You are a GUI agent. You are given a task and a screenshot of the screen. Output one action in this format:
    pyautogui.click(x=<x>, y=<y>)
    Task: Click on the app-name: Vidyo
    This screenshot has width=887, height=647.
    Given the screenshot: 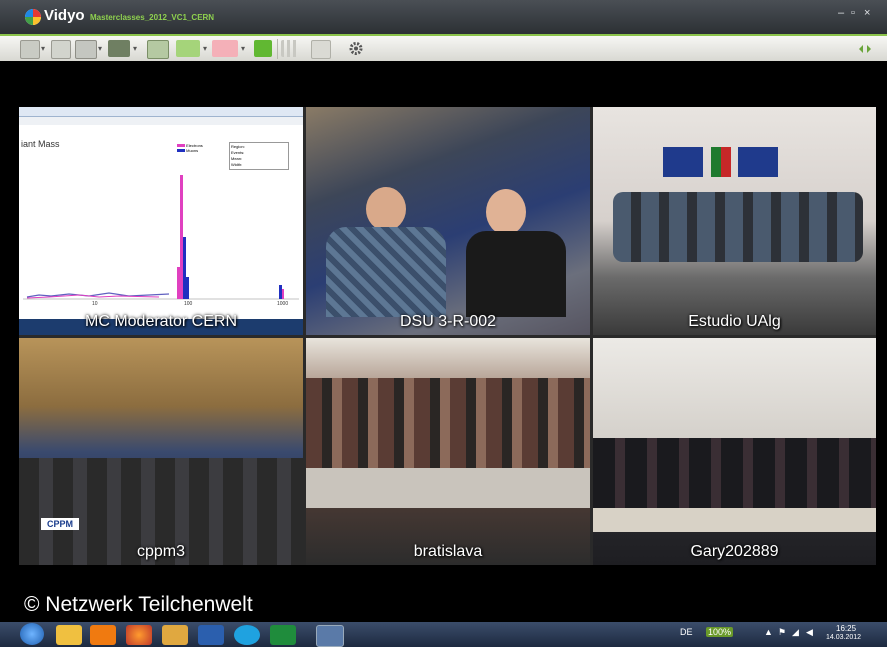 What is the action you would take?
    pyautogui.click(x=64, y=15)
    